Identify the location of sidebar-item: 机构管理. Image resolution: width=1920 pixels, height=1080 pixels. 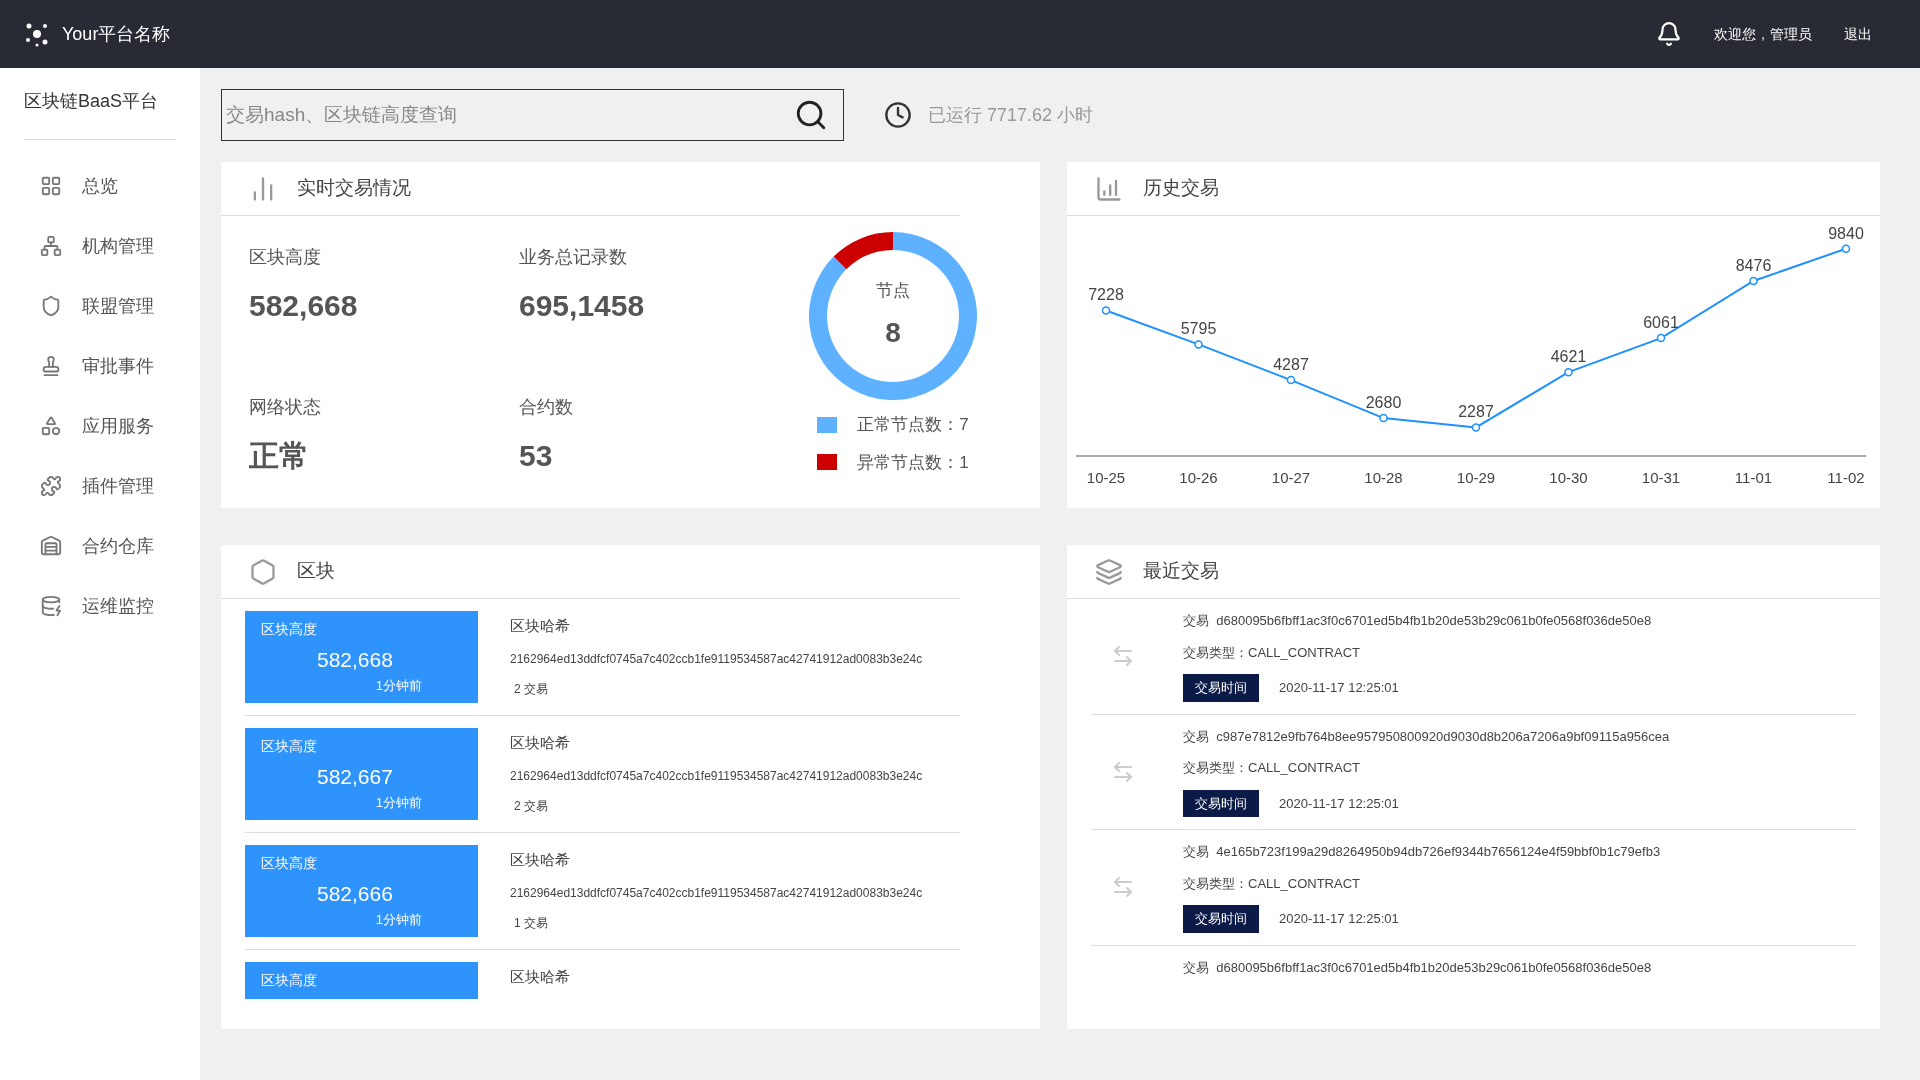
(100, 246).